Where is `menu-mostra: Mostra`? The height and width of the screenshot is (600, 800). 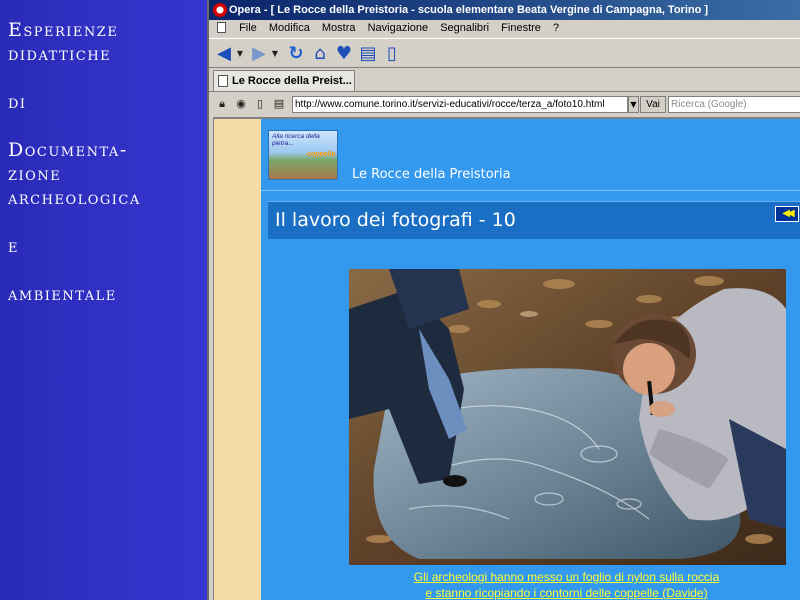 menu-mostra: Mostra is located at coordinates (339, 28).